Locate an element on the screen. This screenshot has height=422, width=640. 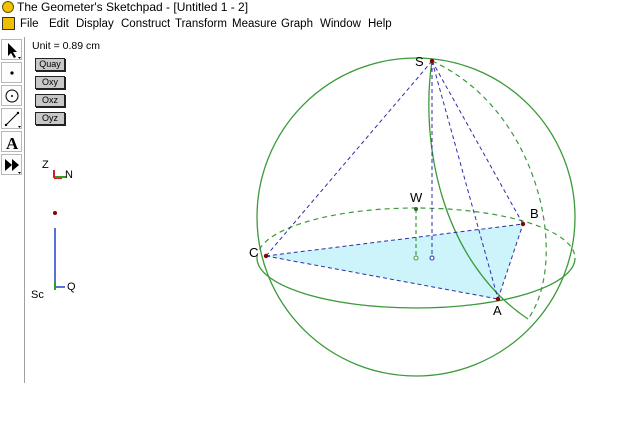
edge-sc is located at coordinates (349, 158).